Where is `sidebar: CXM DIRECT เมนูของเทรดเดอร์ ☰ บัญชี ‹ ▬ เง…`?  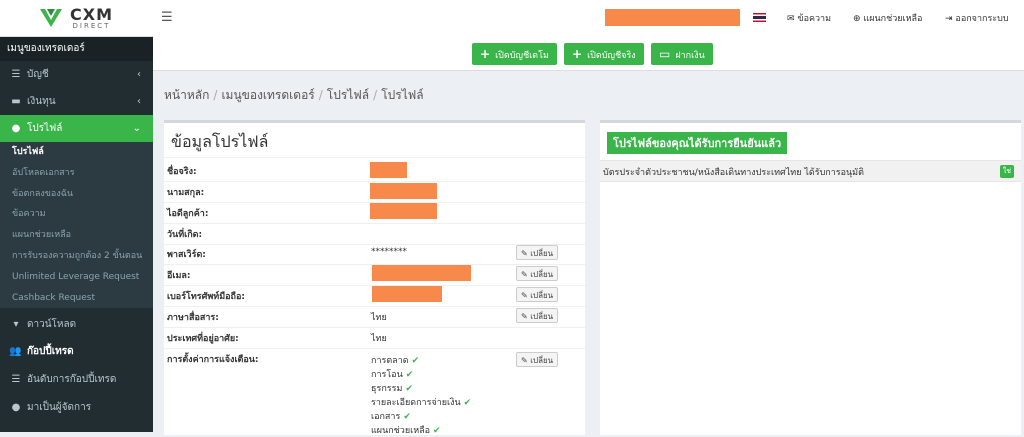
sidebar: CXM DIRECT เมนูของเทรดเดอร์ ☰ บัญชี ‹ ▬ เง… is located at coordinates (76, 216).